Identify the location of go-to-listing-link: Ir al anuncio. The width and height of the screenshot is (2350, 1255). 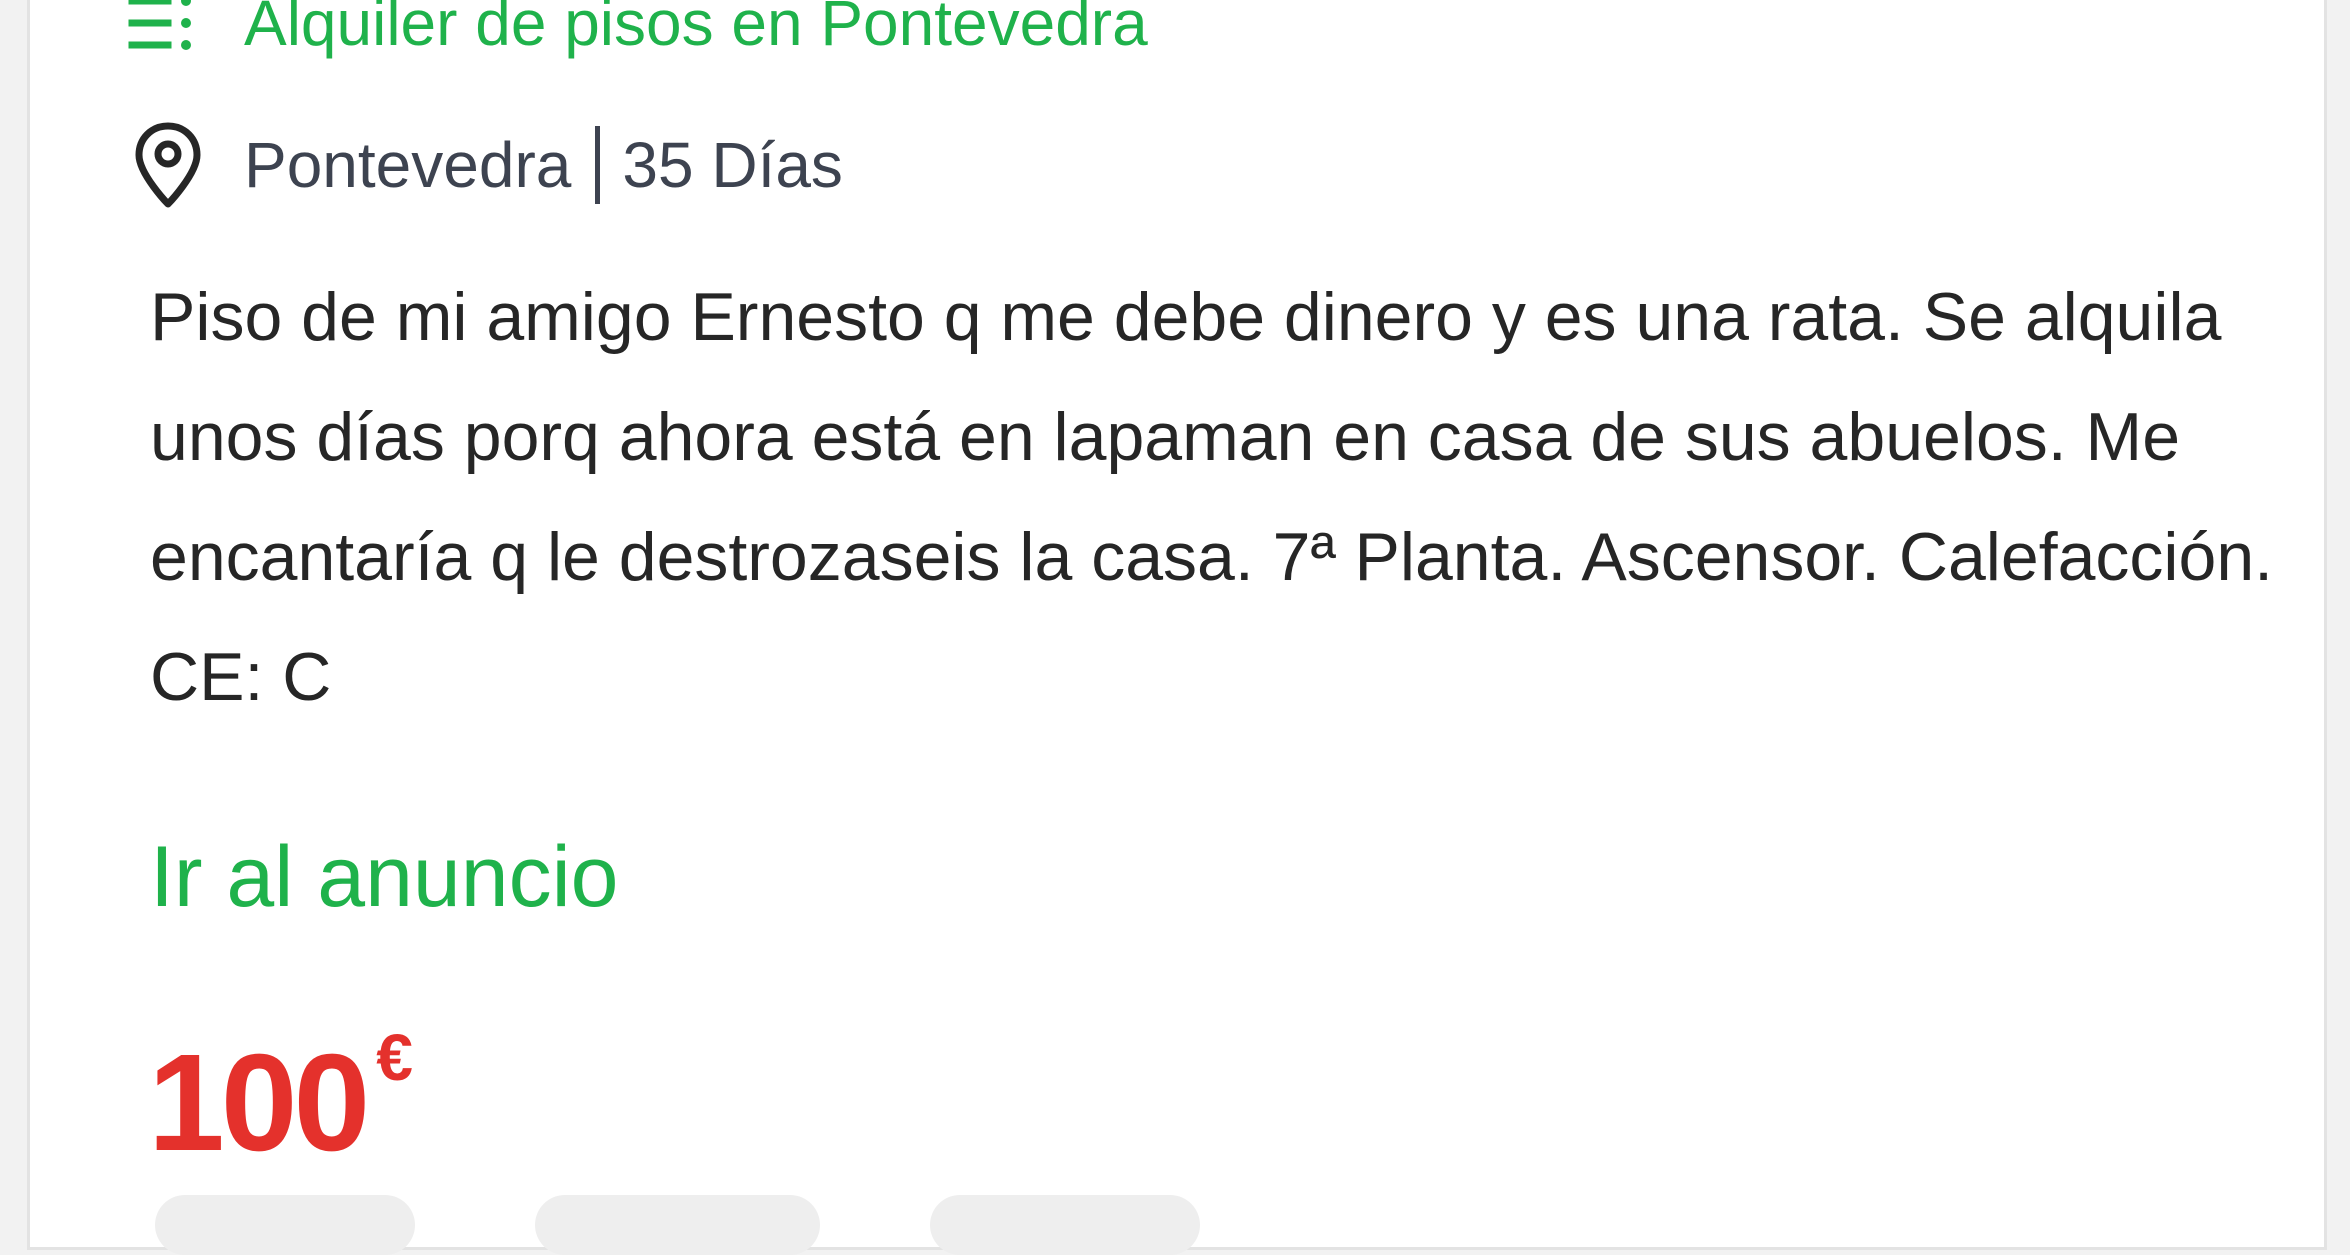
(384, 877).